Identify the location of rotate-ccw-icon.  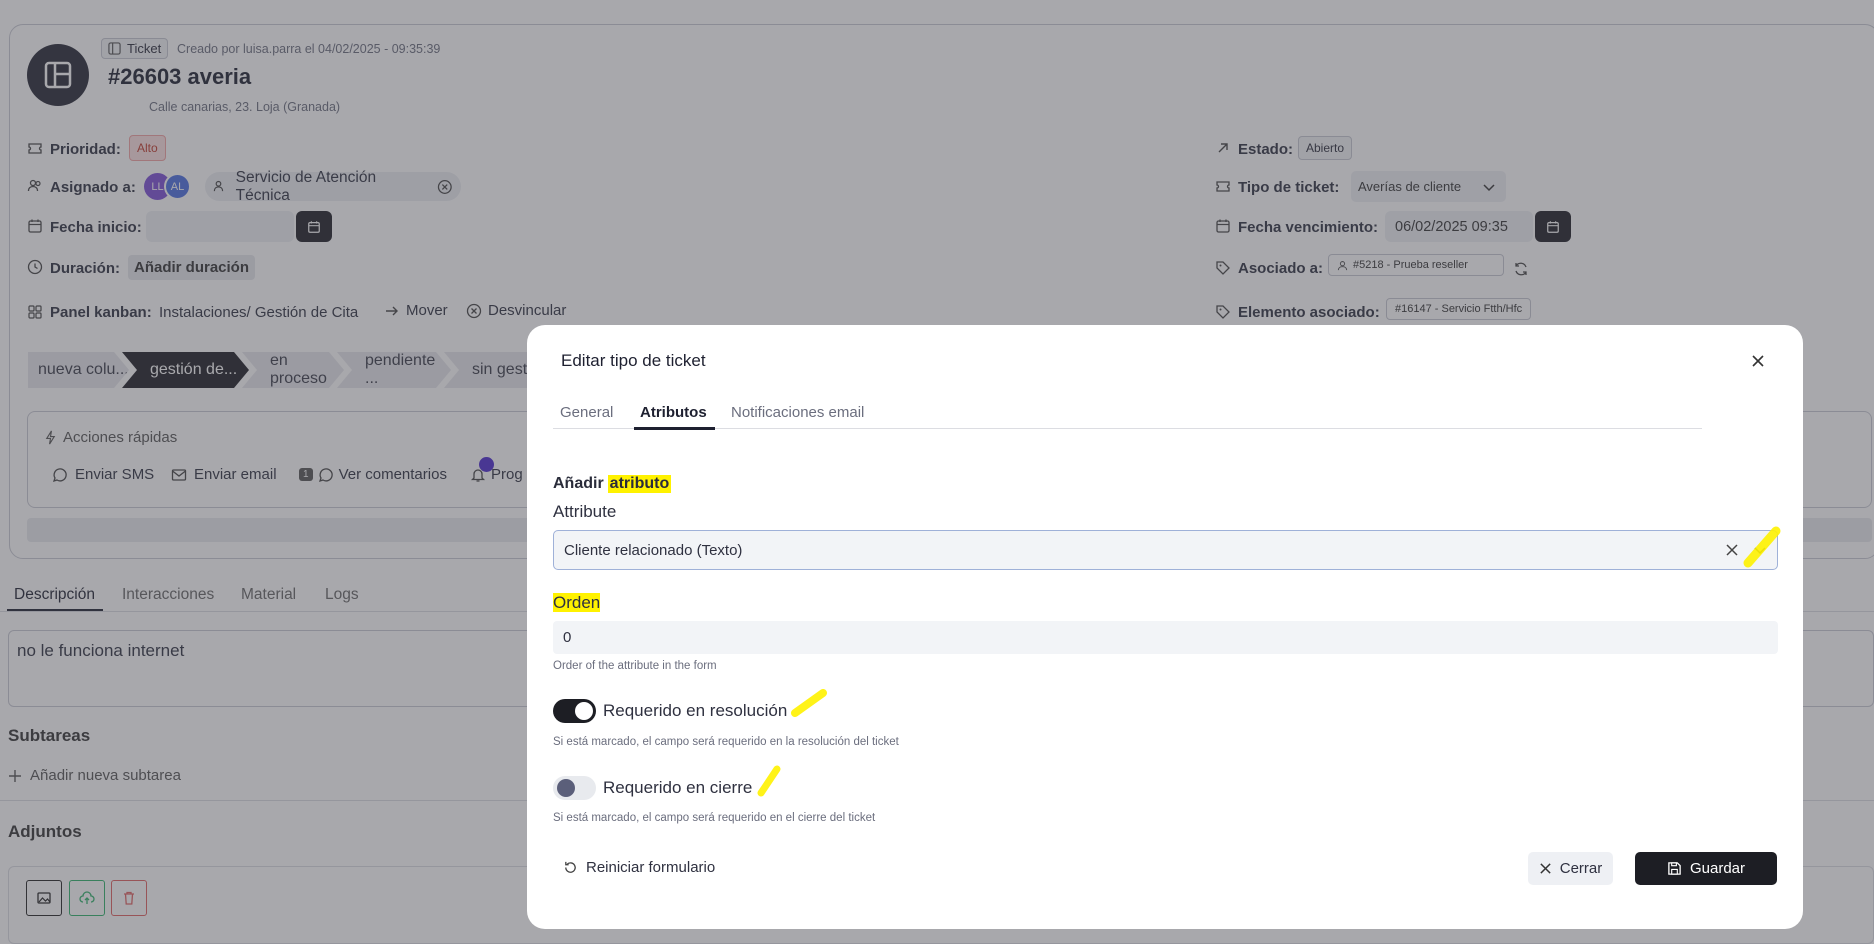
(570, 867).